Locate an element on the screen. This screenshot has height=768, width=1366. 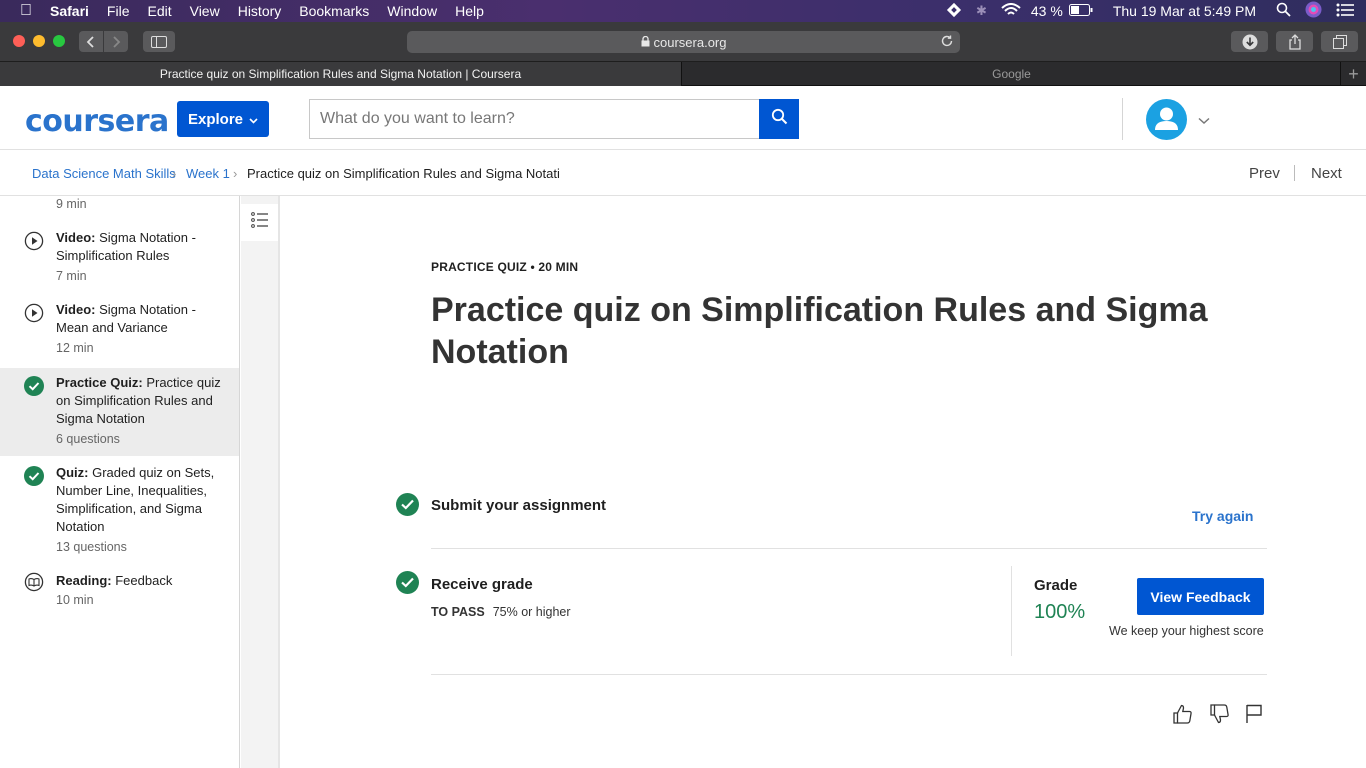
item-meta: 9 min is located at coordinates (71, 204).